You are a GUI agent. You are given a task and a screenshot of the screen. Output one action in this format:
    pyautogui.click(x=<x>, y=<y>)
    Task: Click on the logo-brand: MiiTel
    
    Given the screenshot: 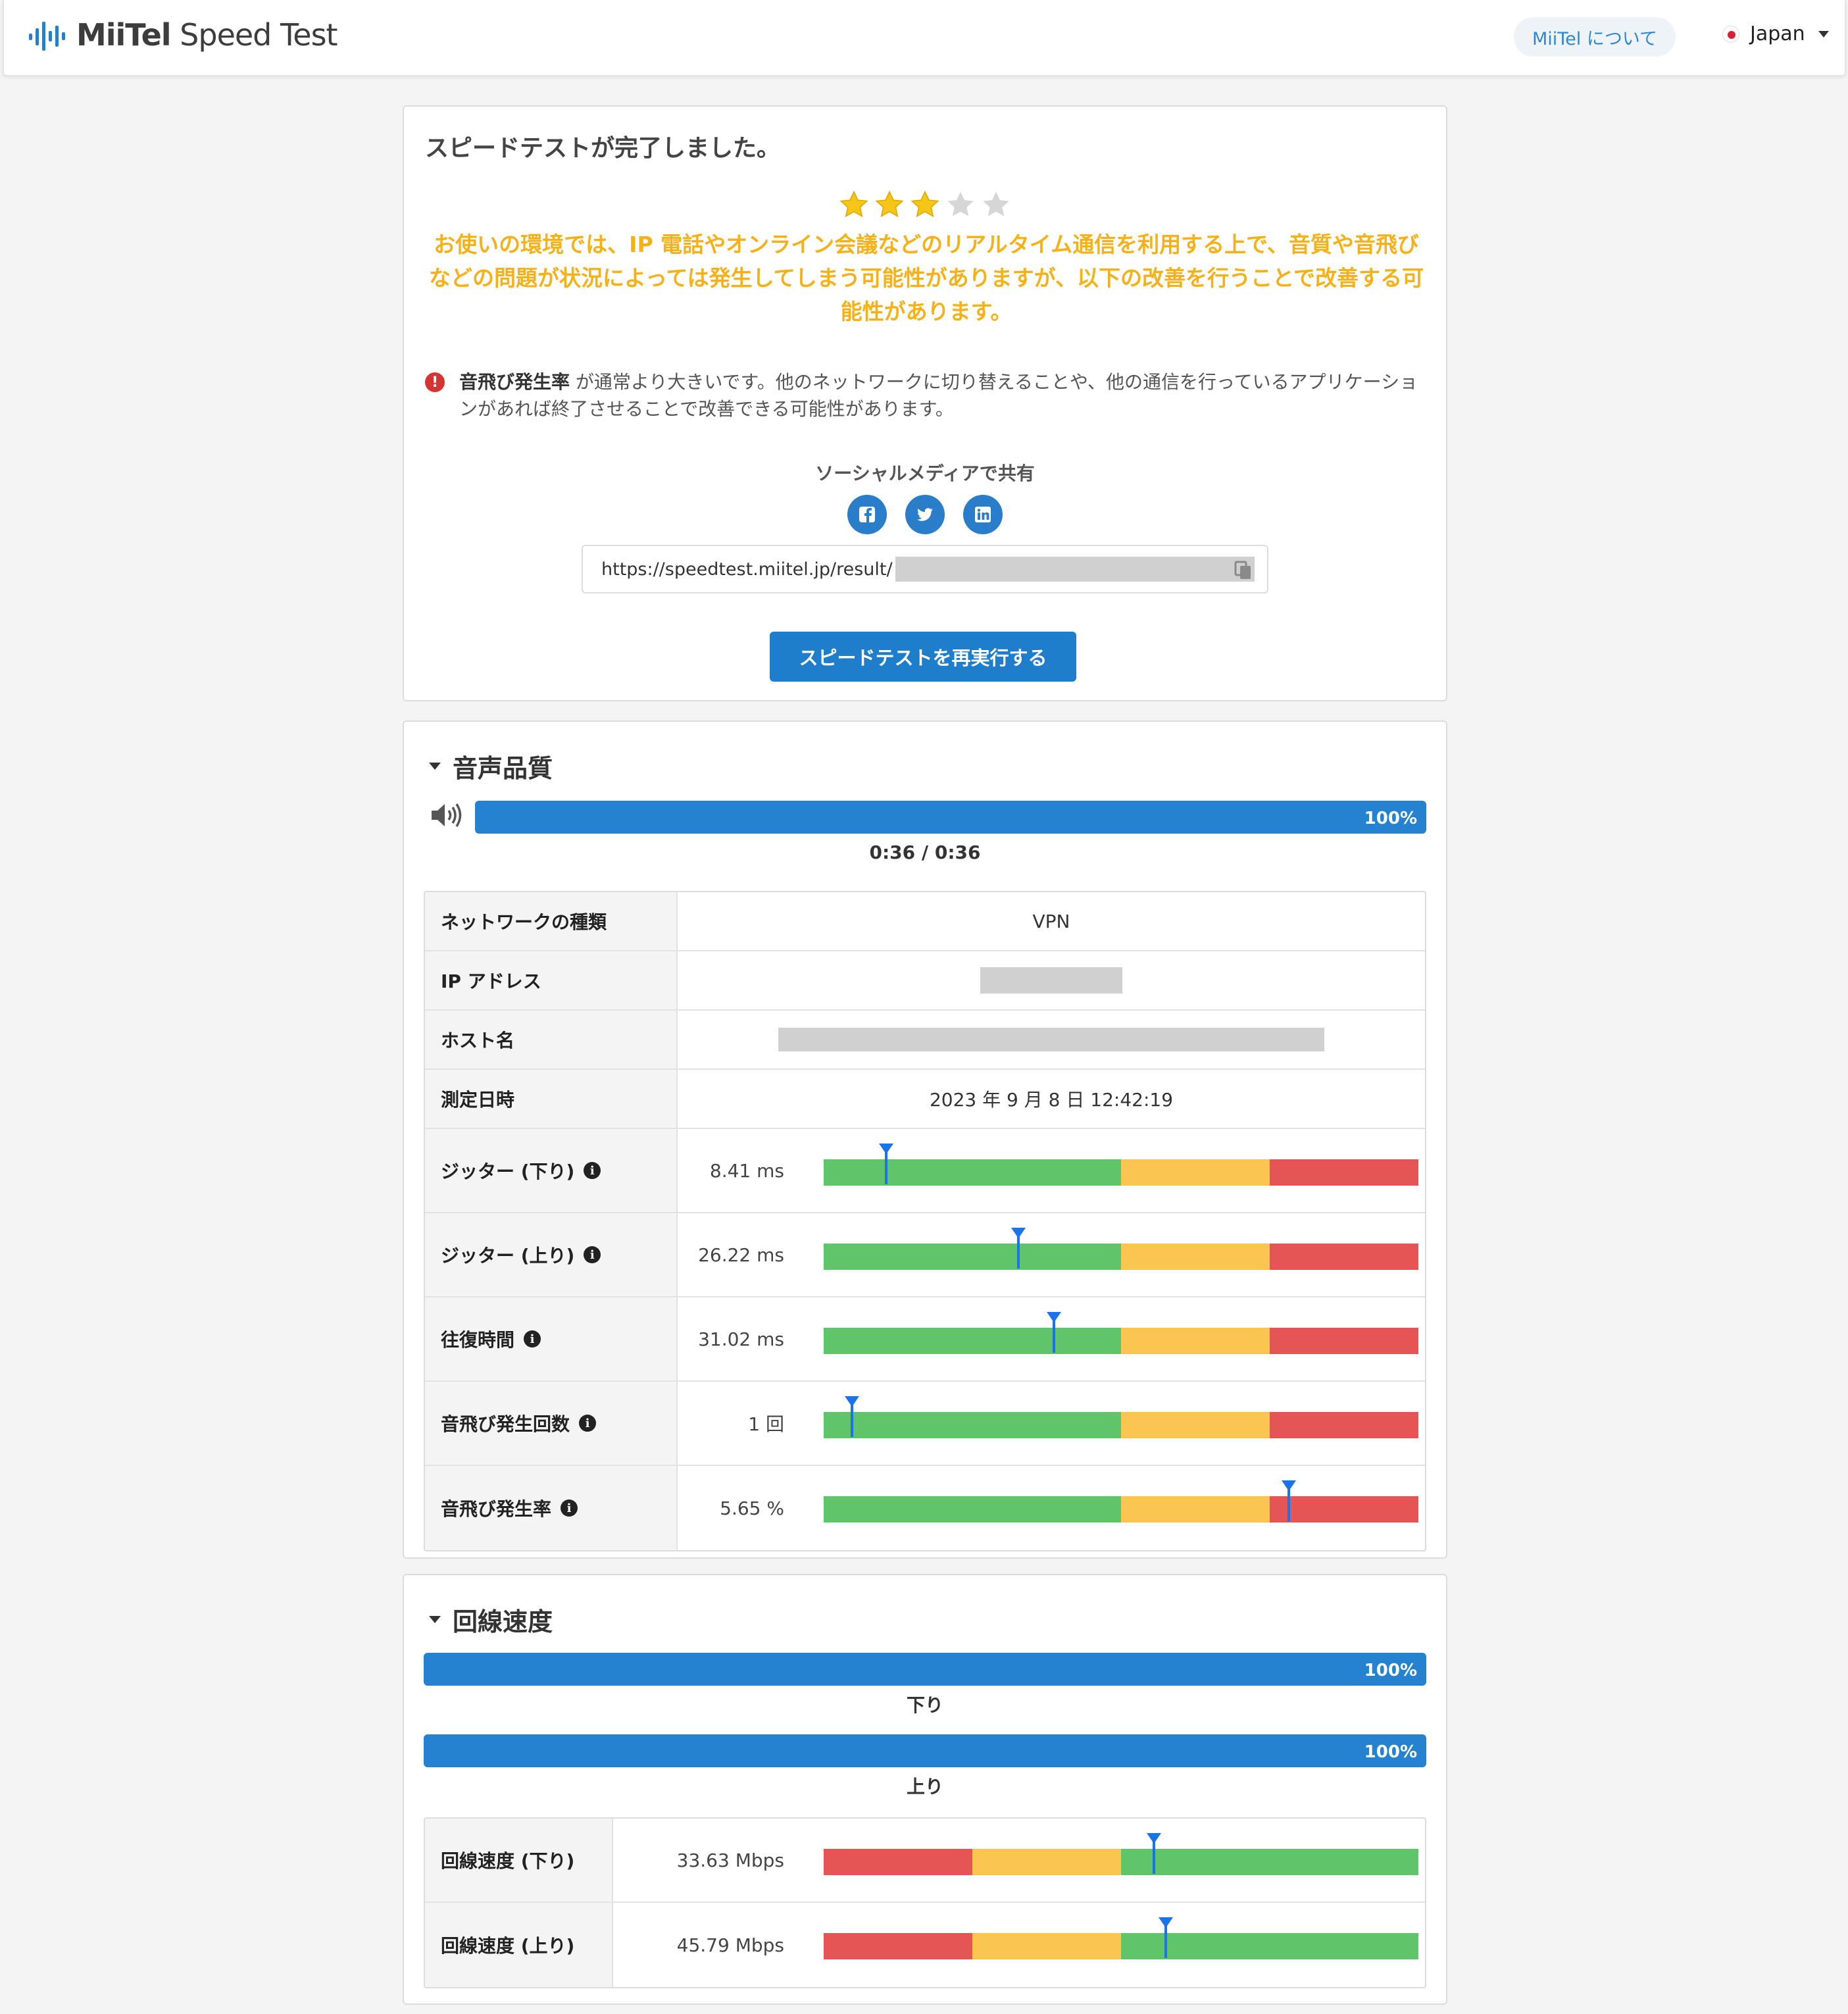 What is the action you would take?
    pyautogui.click(x=124, y=35)
    